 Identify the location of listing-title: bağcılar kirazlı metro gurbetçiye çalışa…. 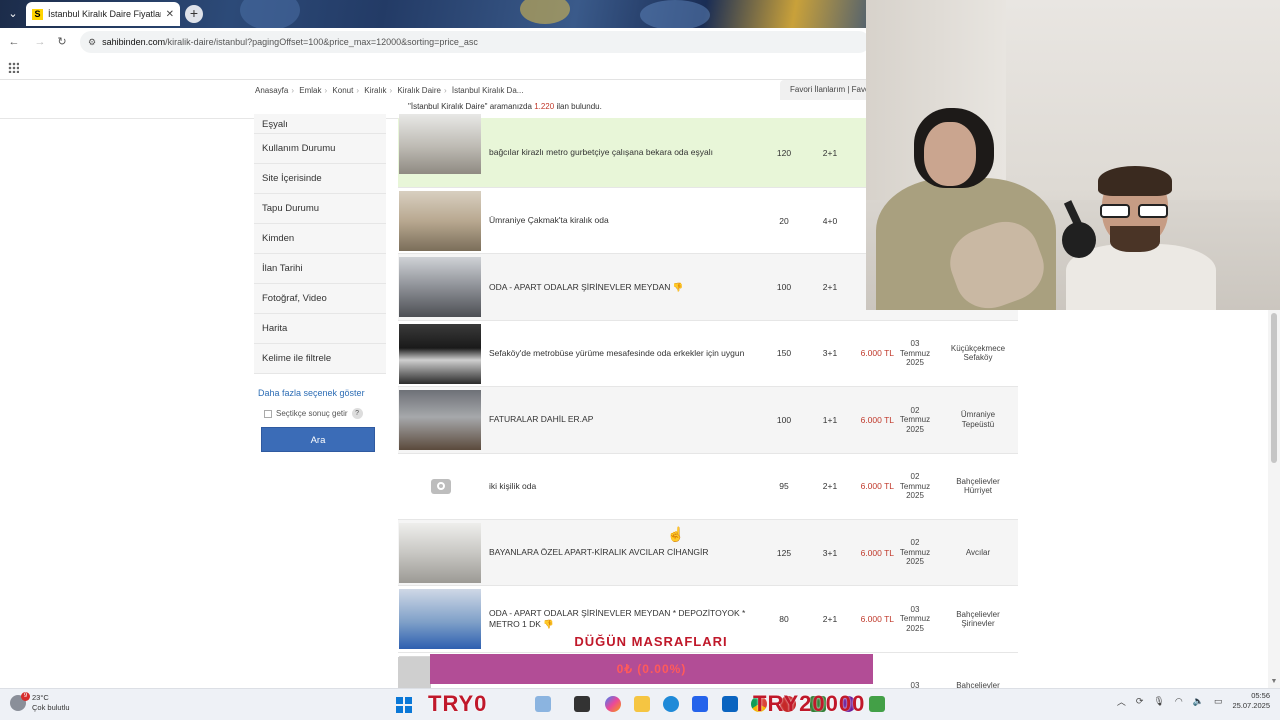
(626, 152).